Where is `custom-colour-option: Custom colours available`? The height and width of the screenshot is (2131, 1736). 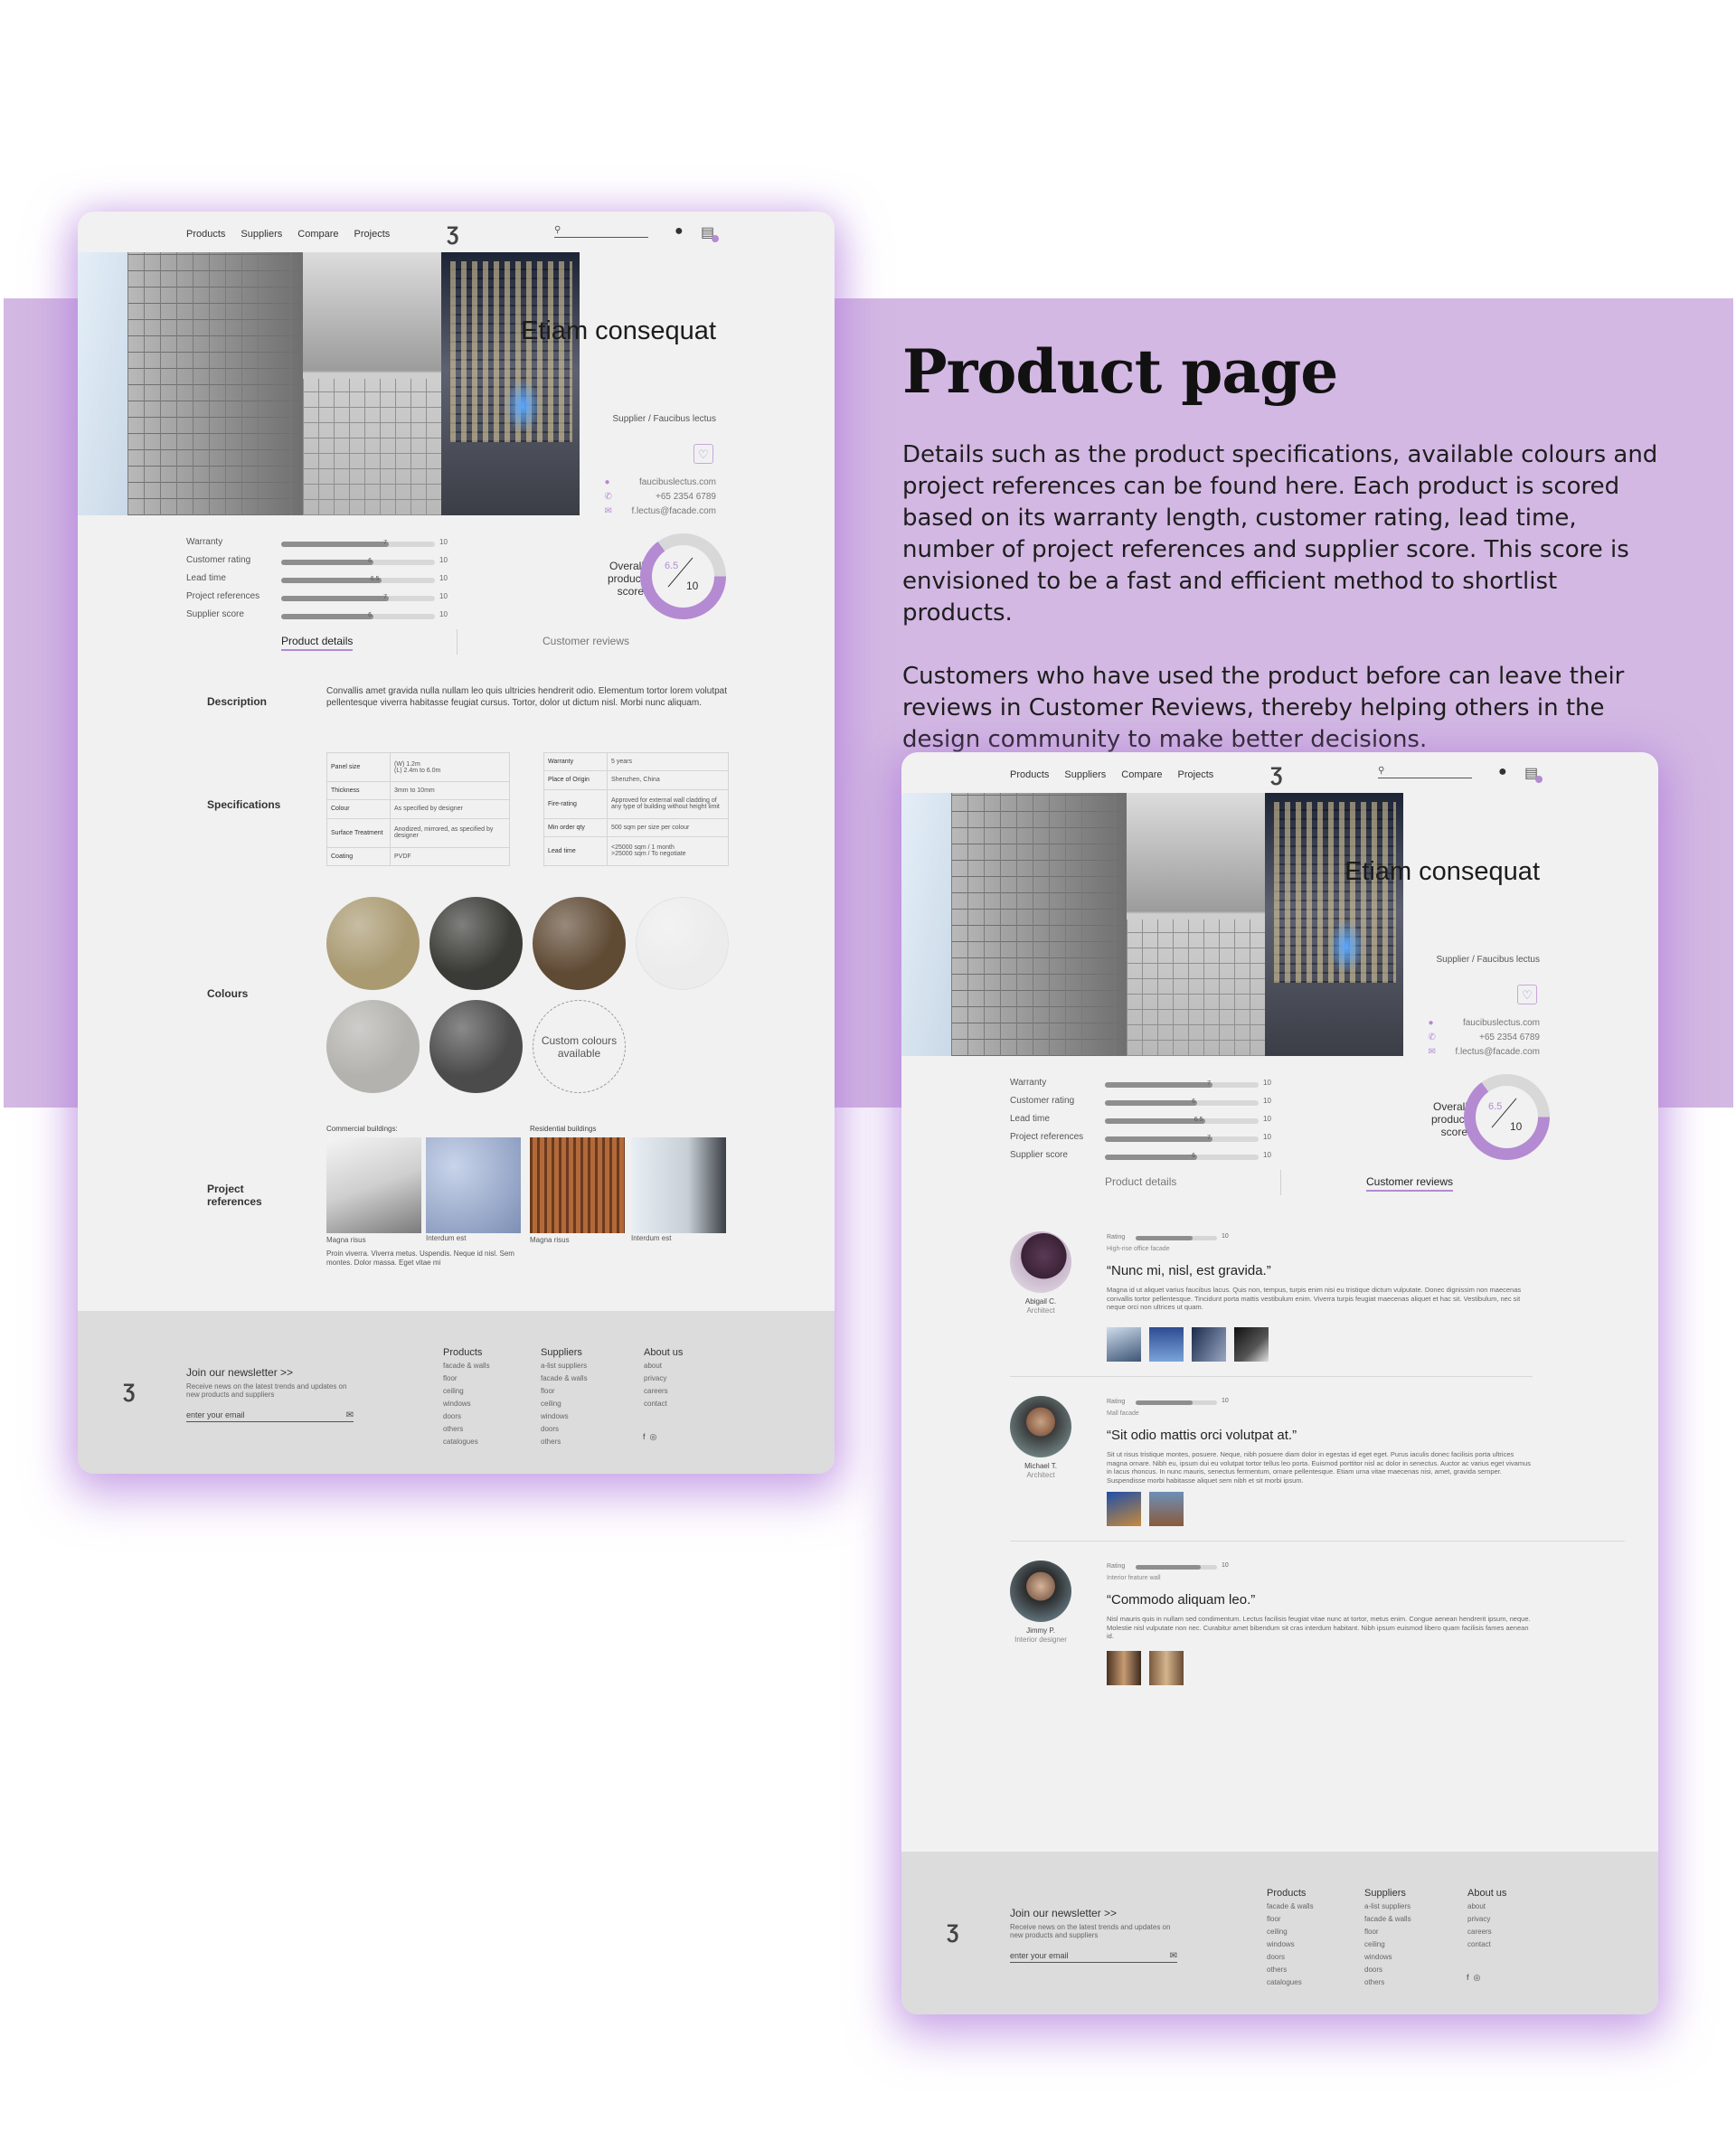 custom-colour-option: Custom colours available is located at coordinates (580, 1046).